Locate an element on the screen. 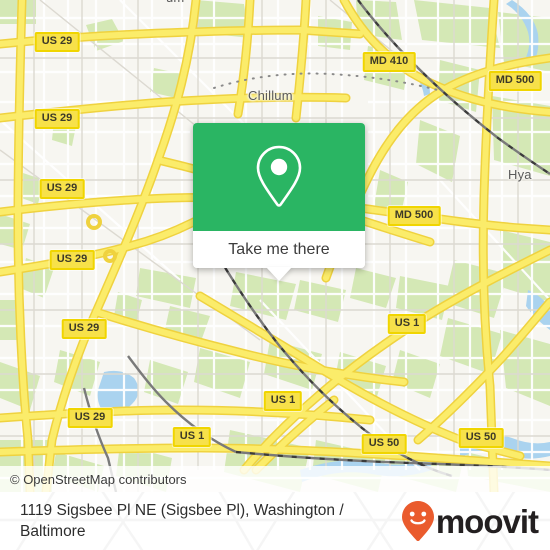 The width and height of the screenshot is (550, 550). highway-shield-us50-1: US 50 is located at coordinates (384, 444).